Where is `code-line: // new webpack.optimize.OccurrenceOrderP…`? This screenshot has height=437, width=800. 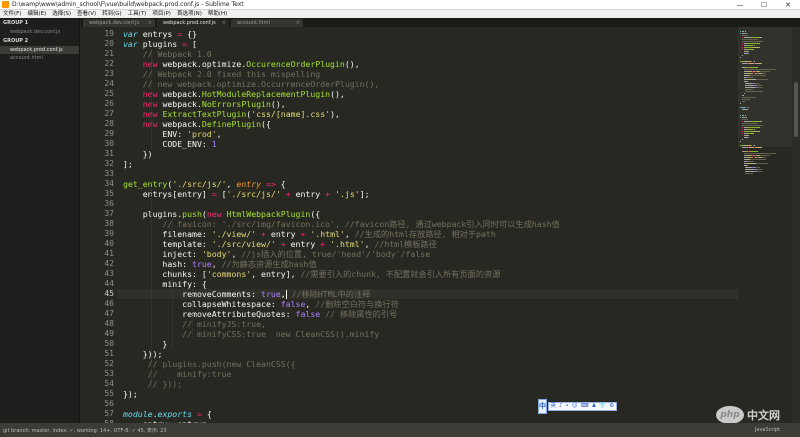
code-line: // new webpack.optimize.OccurrenceOrderP… is located at coordinates (251, 84).